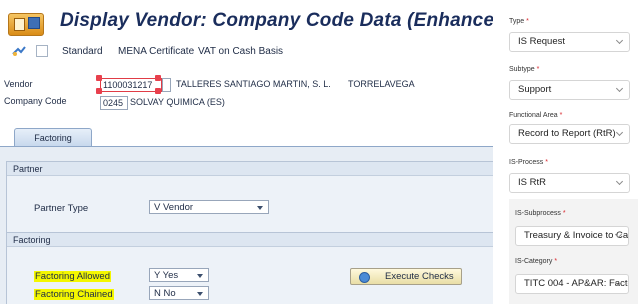 The image size is (638, 304). What do you see at coordinates (53, 137) in the screenshot?
I see `tab-factoring: Factoring` at bounding box center [53, 137].